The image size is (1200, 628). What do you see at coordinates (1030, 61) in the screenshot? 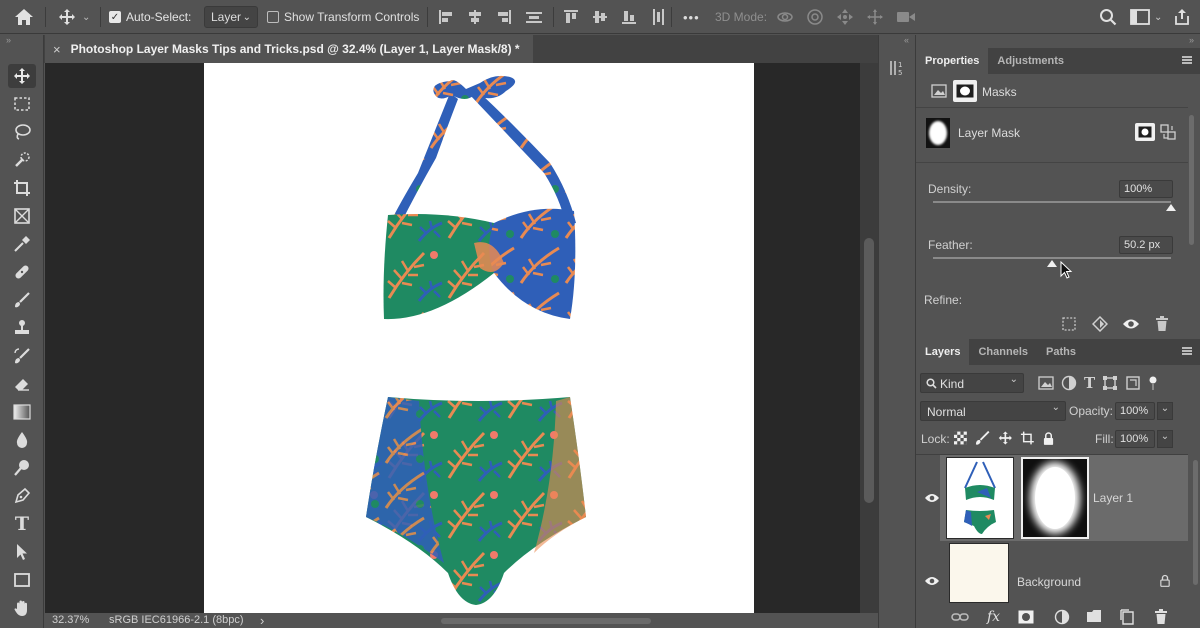
I see `tab-adjustments: Adjustments` at bounding box center [1030, 61].